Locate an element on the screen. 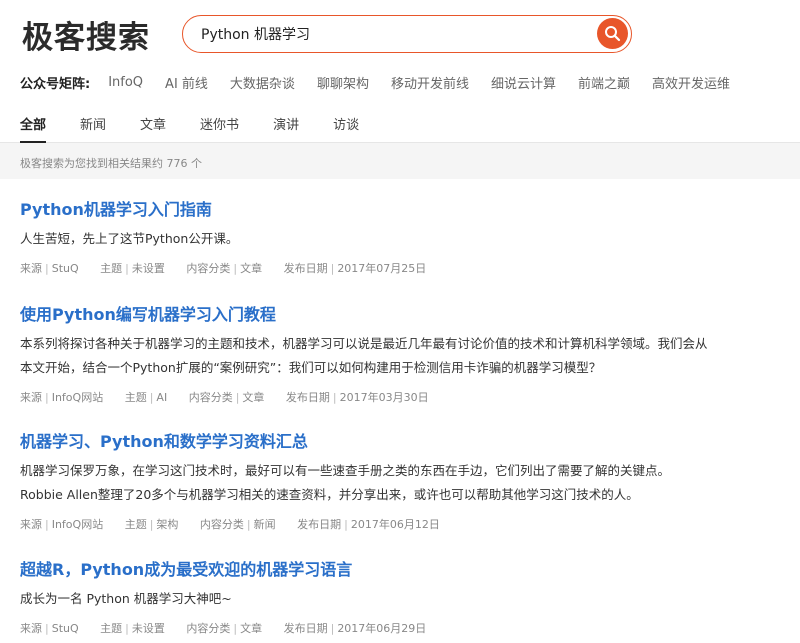 Image resolution: width=800 pixels, height=643 pixels. result-summary: 人生苦短，先上了这节Python公开课。 is located at coordinates (400, 239).